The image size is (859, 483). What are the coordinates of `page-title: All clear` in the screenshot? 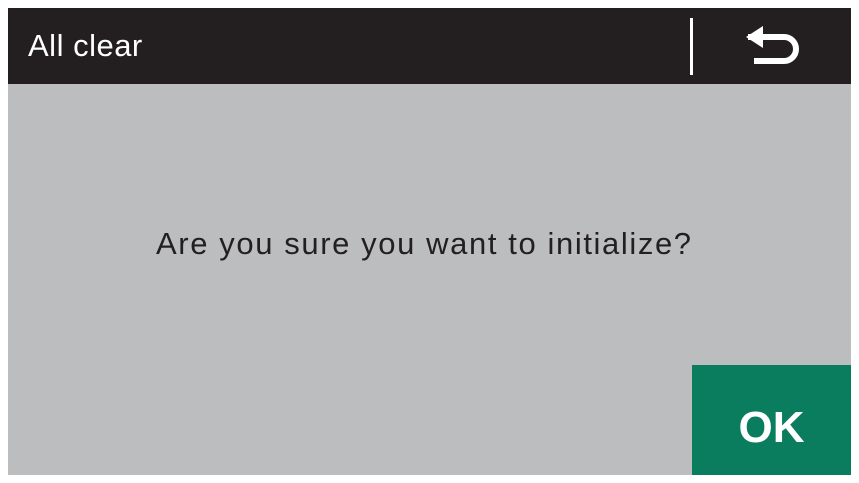 It's located at (85, 45).